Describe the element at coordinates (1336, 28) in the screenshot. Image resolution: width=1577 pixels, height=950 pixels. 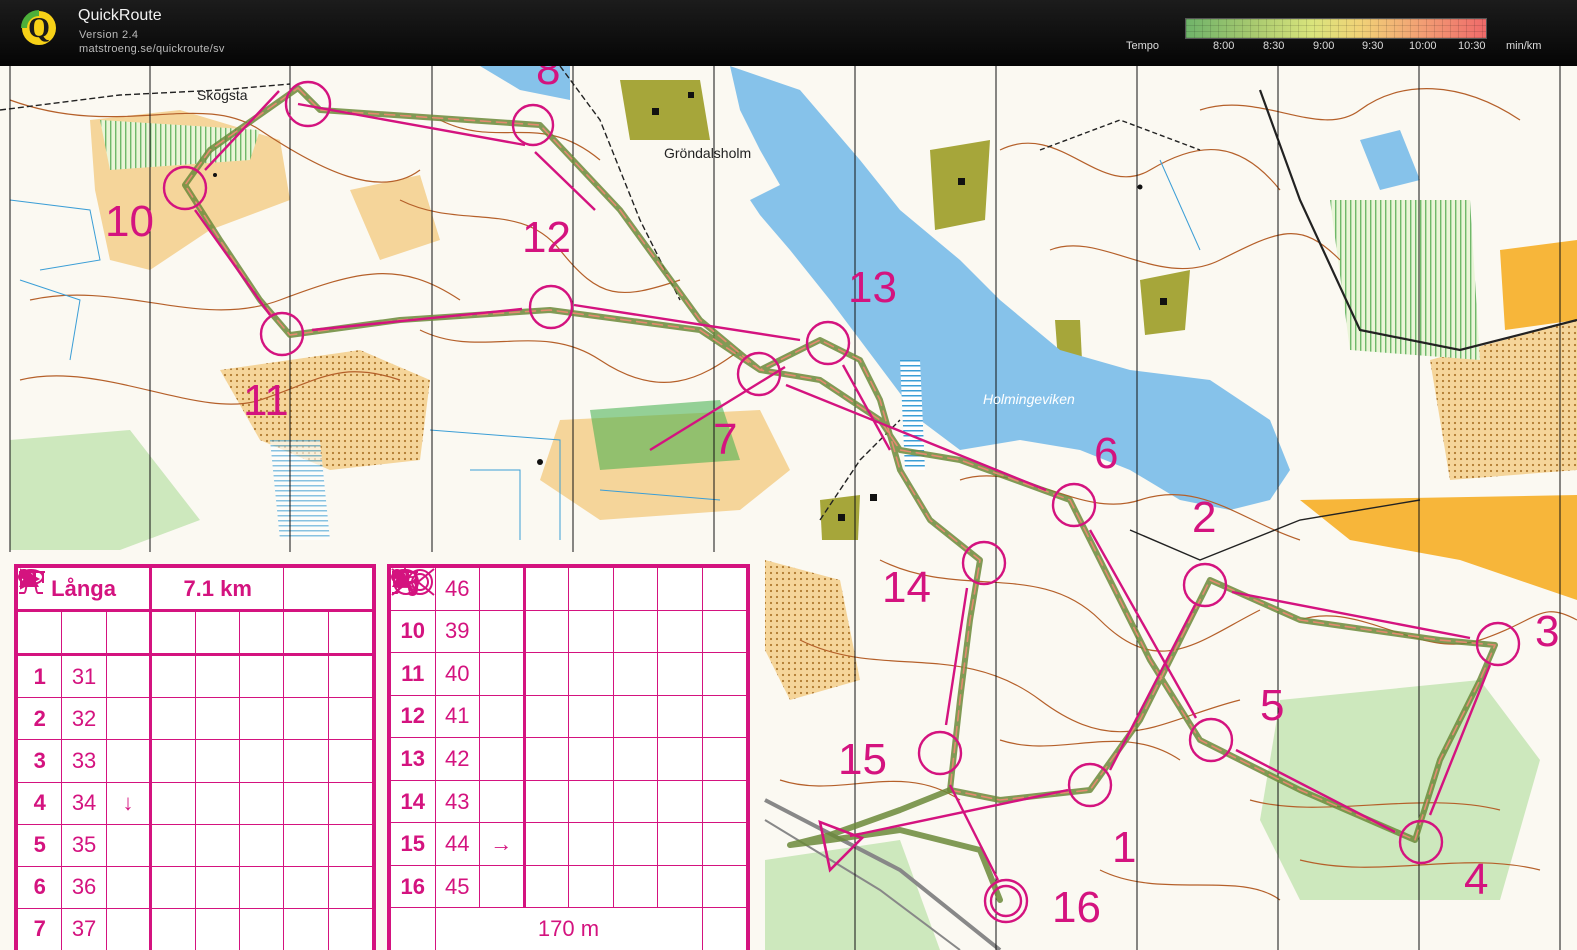
I see `tempo-color-scale` at that location.